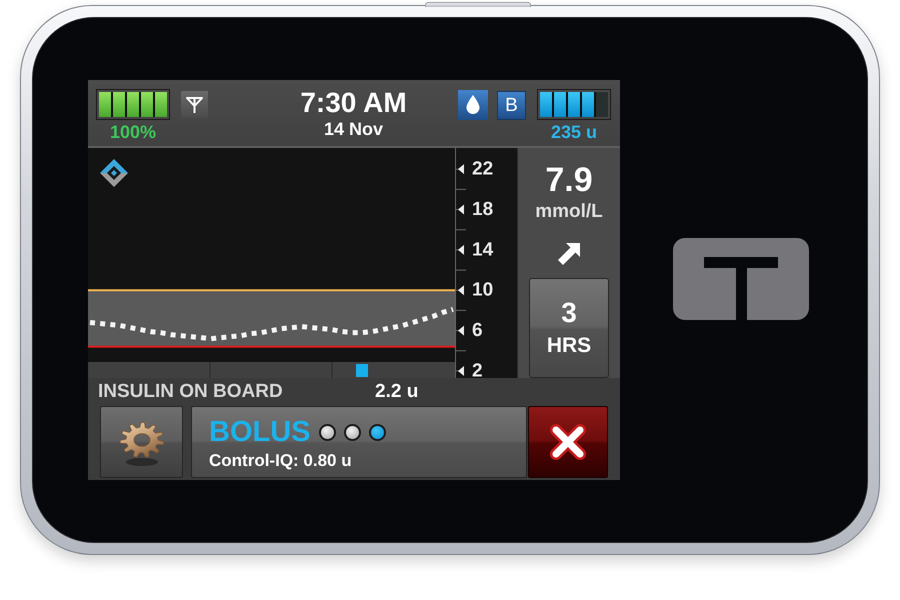  Describe the element at coordinates (281, 461) in the screenshot. I see `bolus-detail: Control-IQ: 0.80 u` at that location.